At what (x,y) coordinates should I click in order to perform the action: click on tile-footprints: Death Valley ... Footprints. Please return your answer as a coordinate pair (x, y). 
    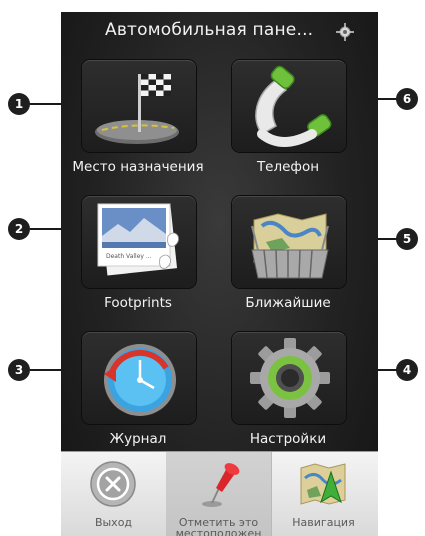
    Looking at the image, I should click on (138, 254).